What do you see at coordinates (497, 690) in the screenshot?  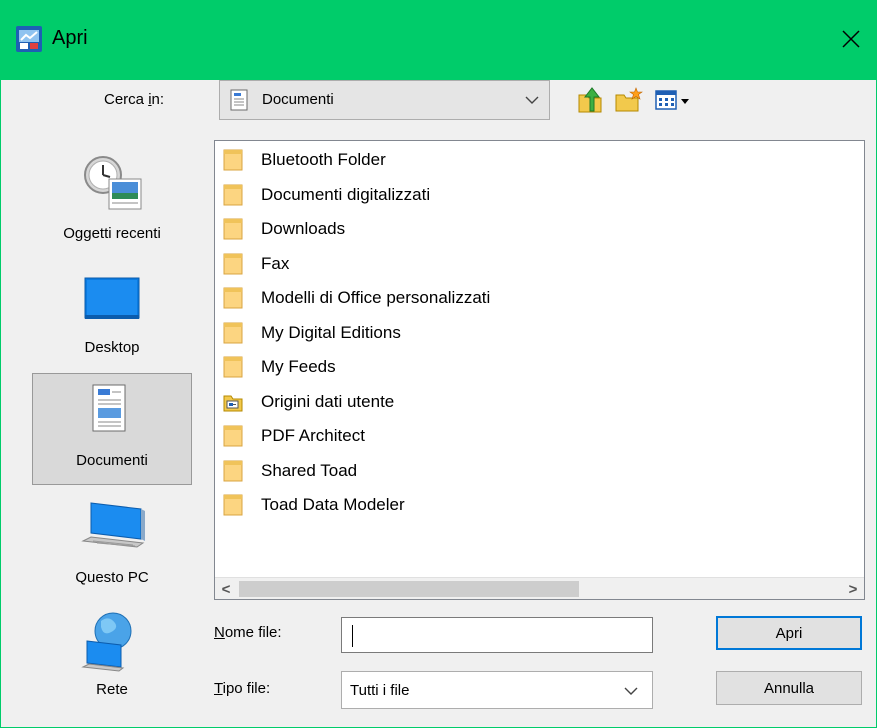 I see `filetype-dropdown: Tutti i file` at bounding box center [497, 690].